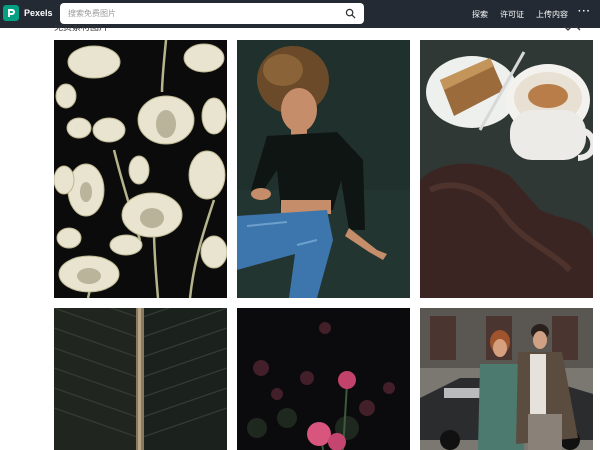 This screenshot has height=450, width=600. What do you see at coordinates (552, 14) in the screenshot?
I see `nav-upload-link: 上传内容` at bounding box center [552, 14].